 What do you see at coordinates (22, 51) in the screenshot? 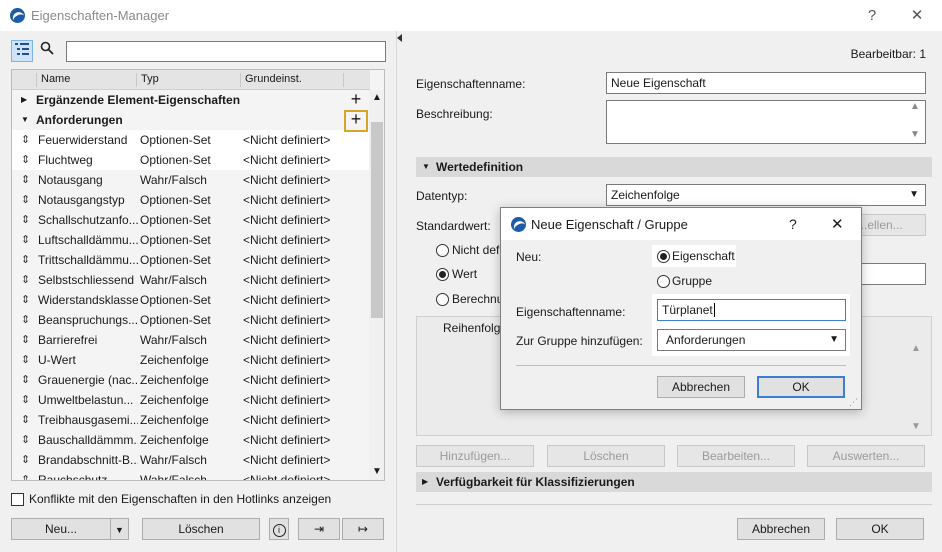
I see `tree-view-icon` at bounding box center [22, 51].